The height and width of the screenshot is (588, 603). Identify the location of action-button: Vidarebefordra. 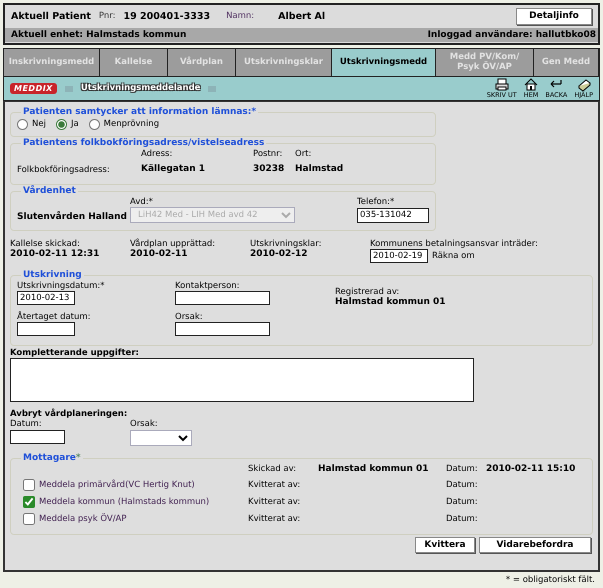
(535, 545).